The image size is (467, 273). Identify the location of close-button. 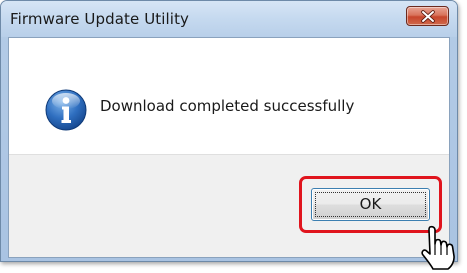
(427, 16).